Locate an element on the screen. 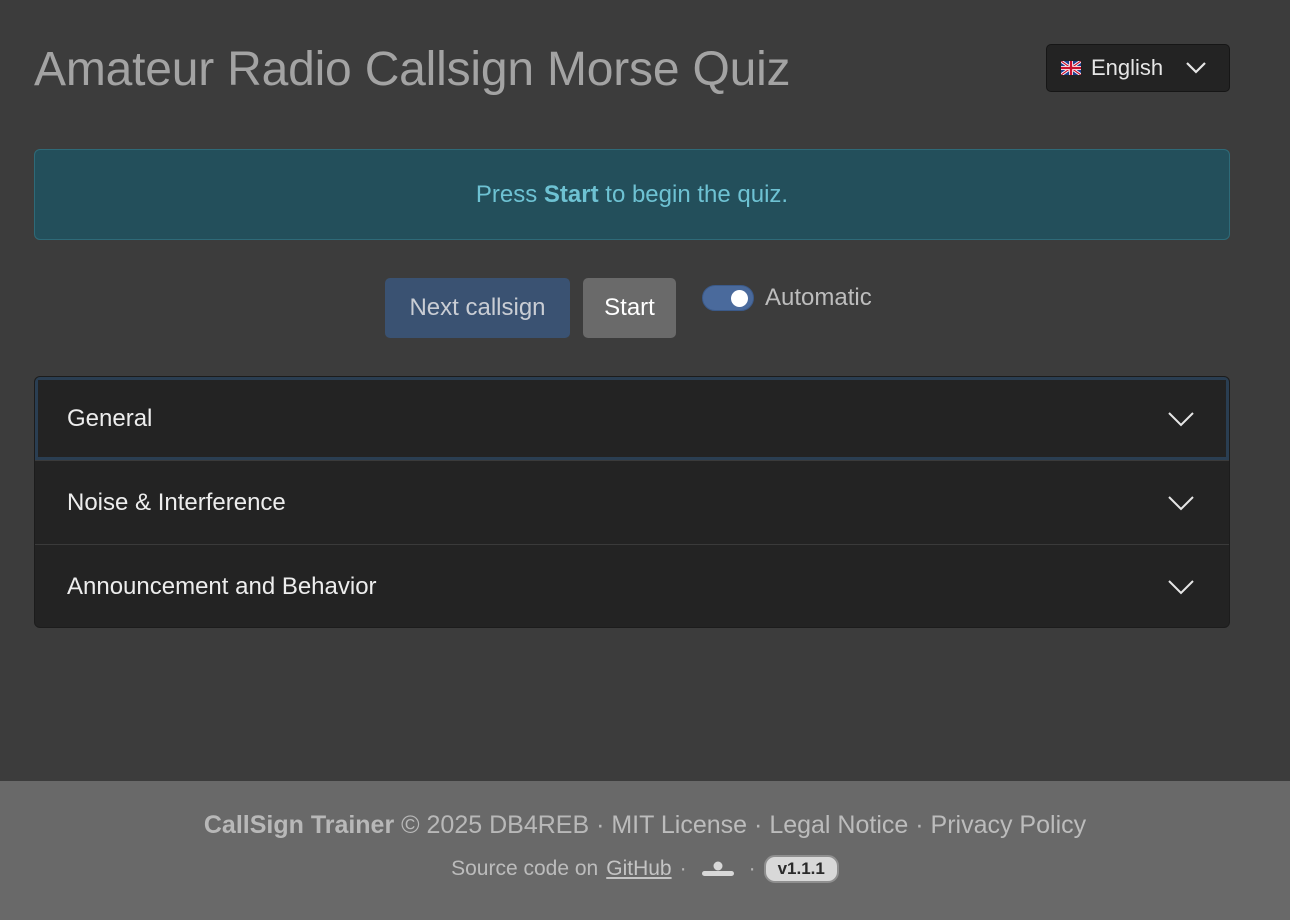 This screenshot has height=920, width=1290. footer-source: Source code on GitHub · · v1.1.1 is located at coordinates (645, 869).